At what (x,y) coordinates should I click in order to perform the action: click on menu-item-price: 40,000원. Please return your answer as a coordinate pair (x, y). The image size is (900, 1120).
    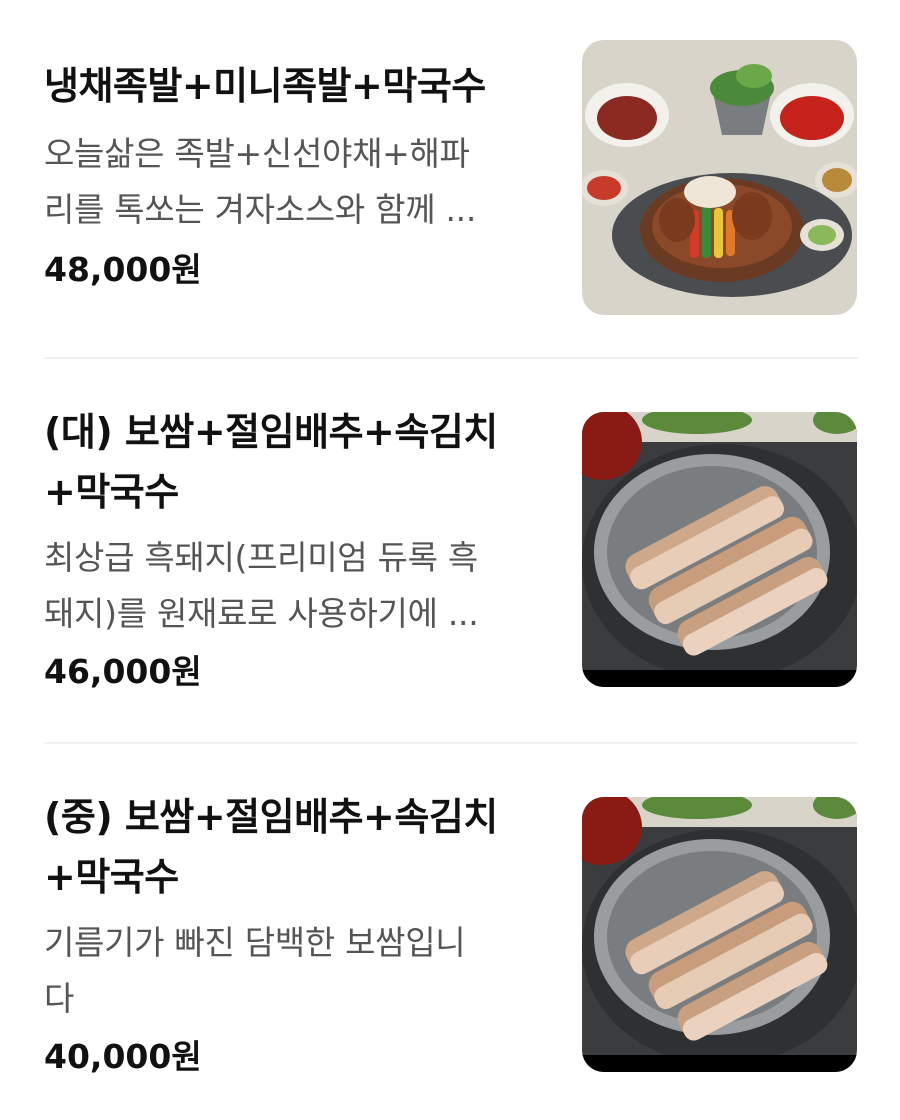
    Looking at the image, I should click on (123, 1056).